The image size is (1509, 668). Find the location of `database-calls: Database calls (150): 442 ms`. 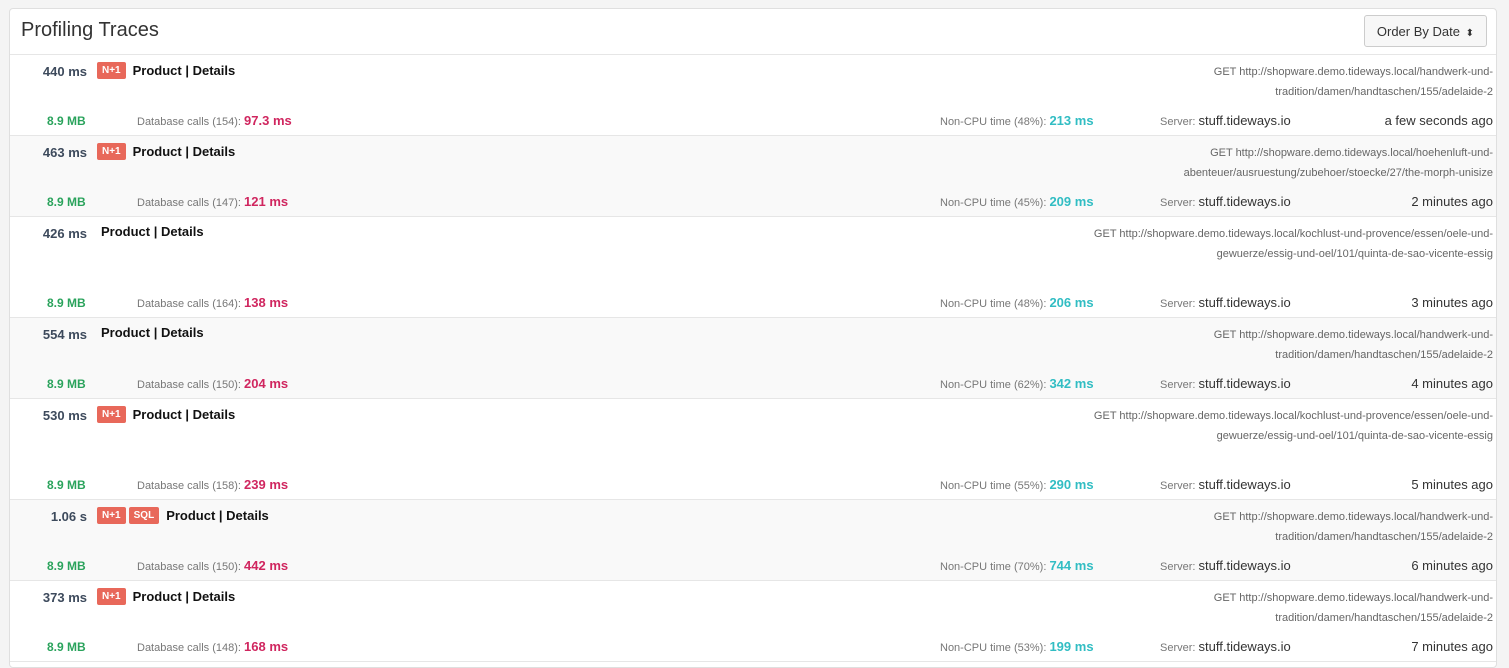

database-calls: Database calls (150): 442 ms is located at coordinates (213, 565).